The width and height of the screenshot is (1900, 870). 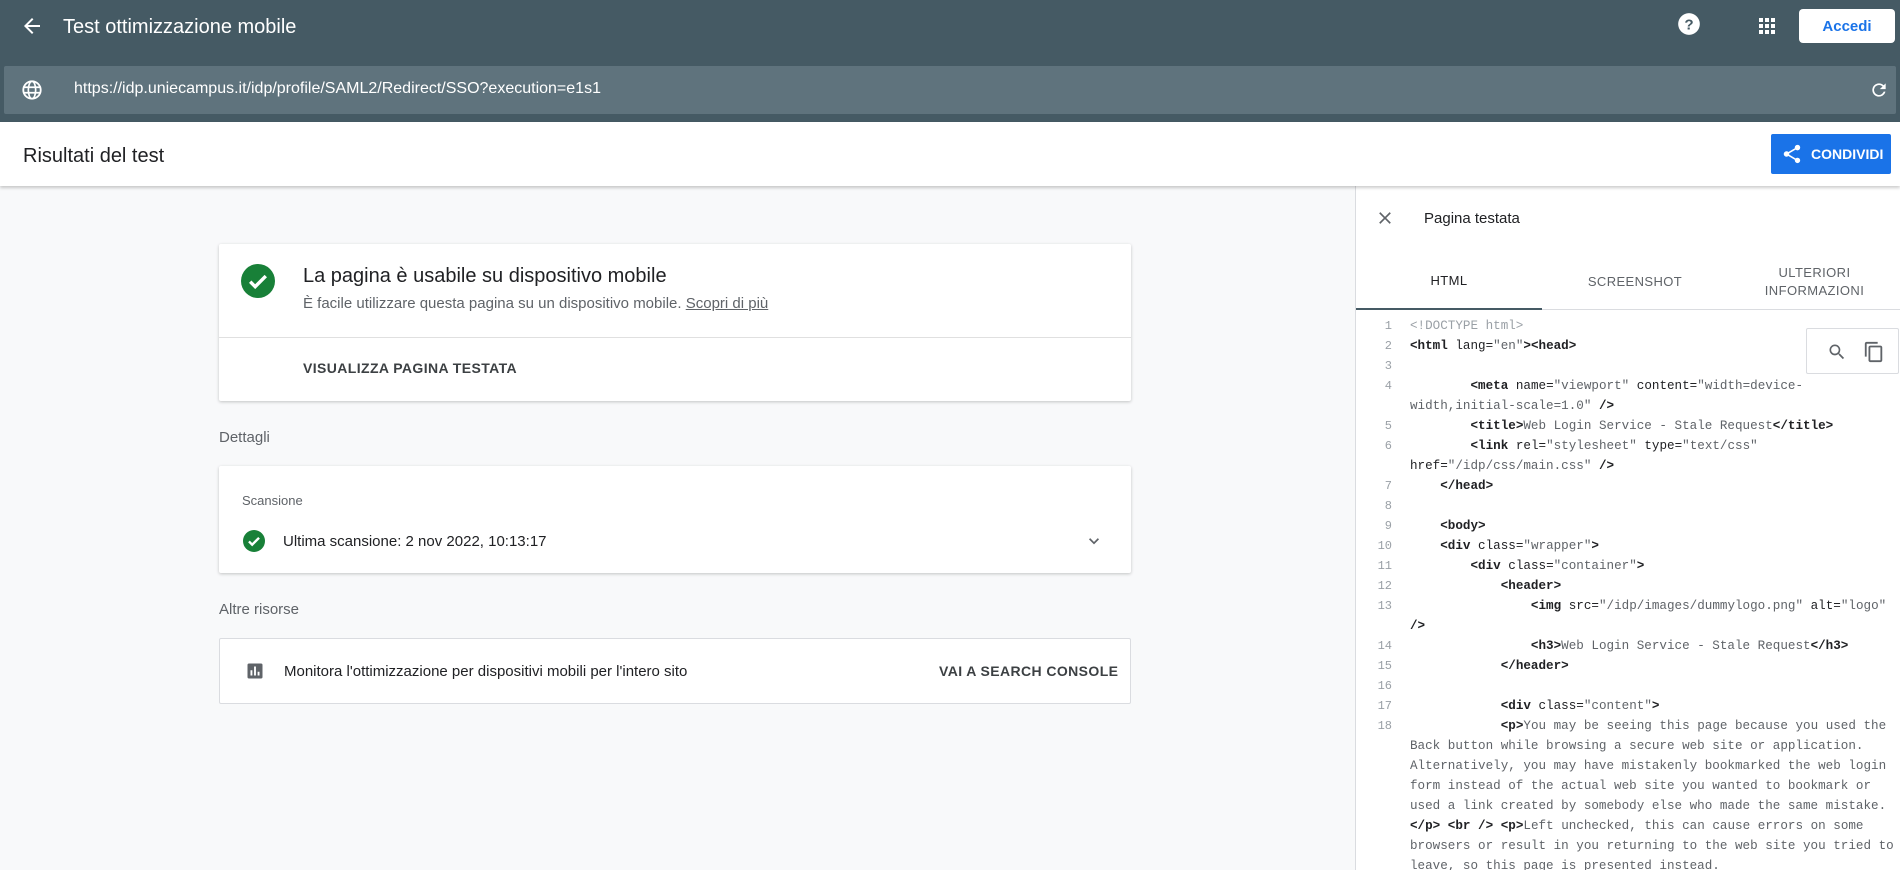 I want to click on code-line: 15 </header>, so click(x=1628, y=666).